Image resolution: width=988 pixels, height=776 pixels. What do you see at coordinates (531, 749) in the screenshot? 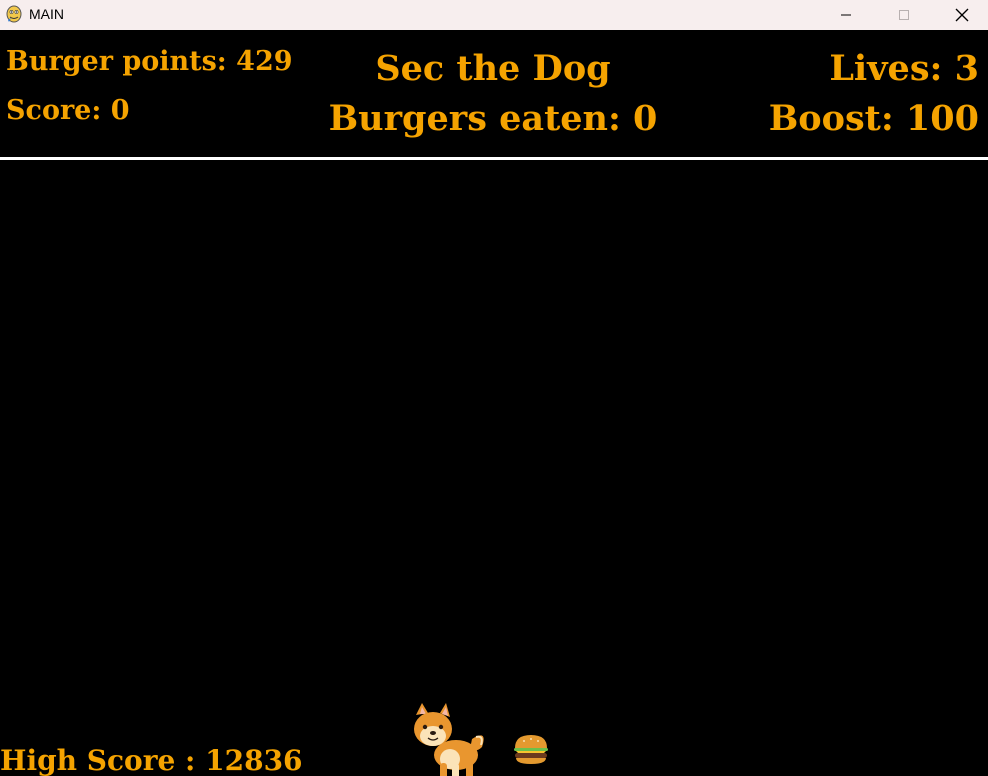
I see `burger-sprite` at bounding box center [531, 749].